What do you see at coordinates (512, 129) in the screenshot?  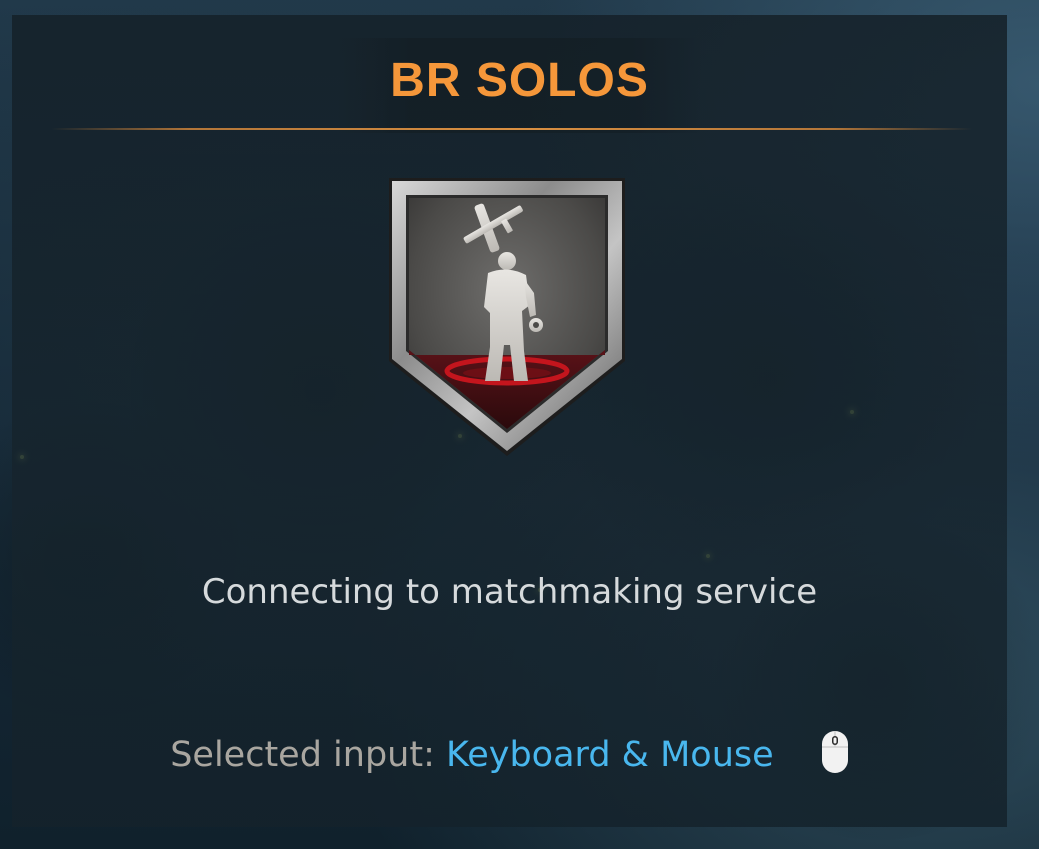 I see `title-divider` at bounding box center [512, 129].